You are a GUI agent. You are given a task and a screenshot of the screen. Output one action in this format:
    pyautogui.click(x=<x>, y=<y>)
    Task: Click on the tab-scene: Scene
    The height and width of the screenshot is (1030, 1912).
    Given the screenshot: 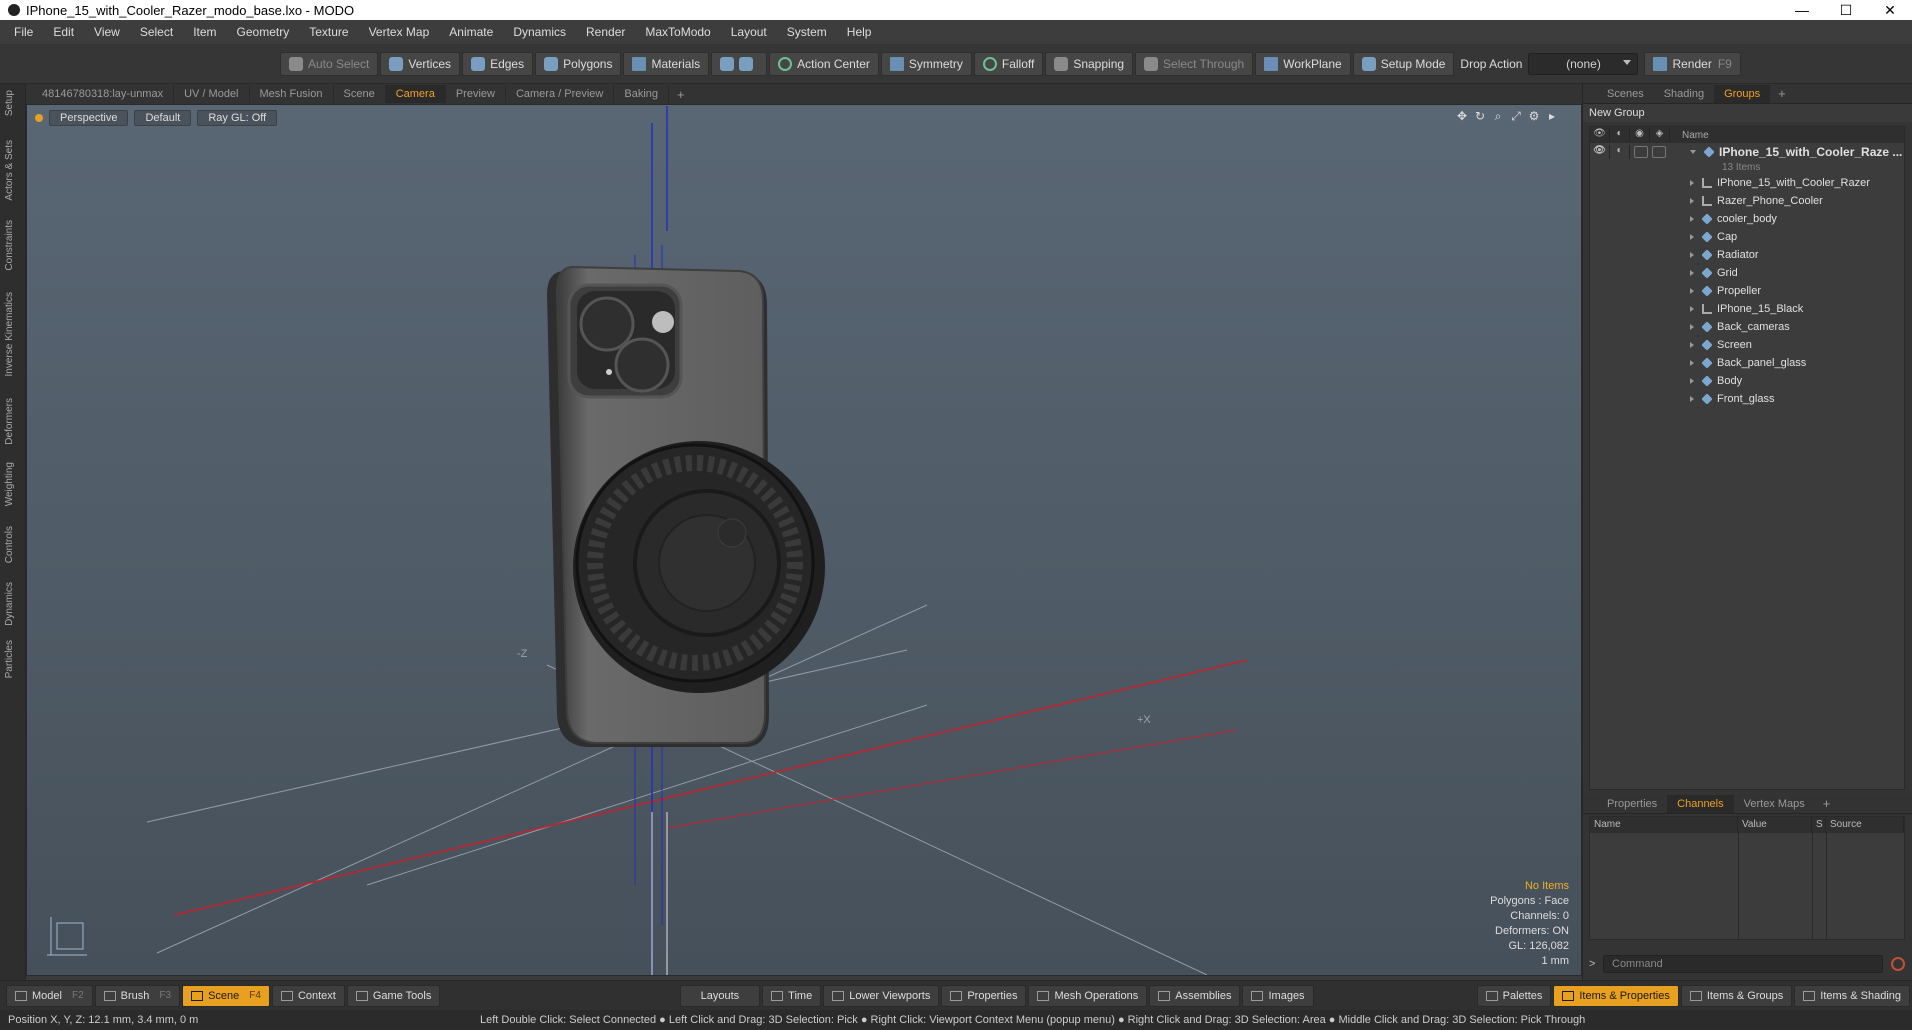 What is the action you would take?
    pyautogui.click(x=360, y=94)
    